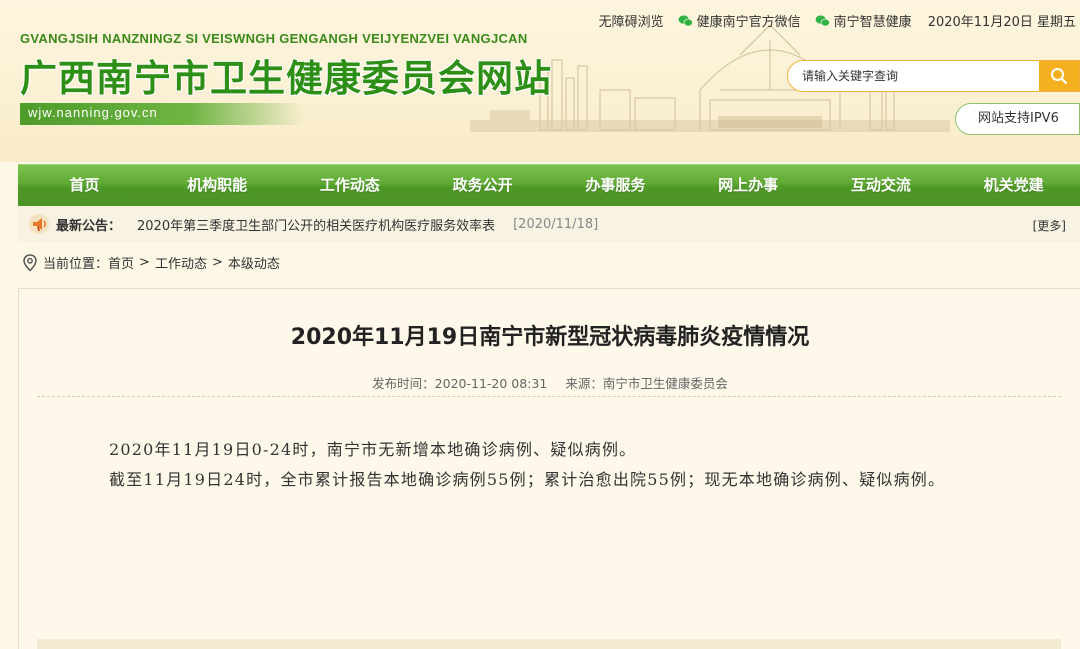  What do you see at coordinates (39, 224) in the screenshot?
I see `horn-icon` at bounding box center [39, 224].